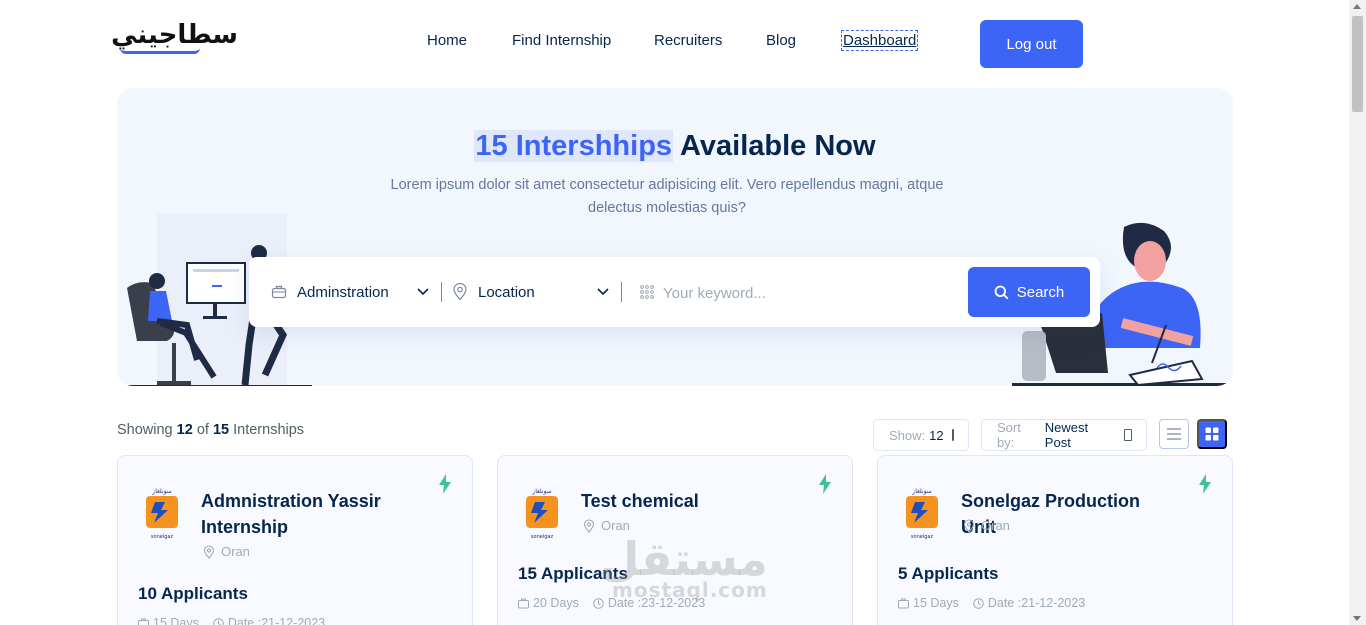  I want to click on logout-button: Log out, so click(1031, 44).